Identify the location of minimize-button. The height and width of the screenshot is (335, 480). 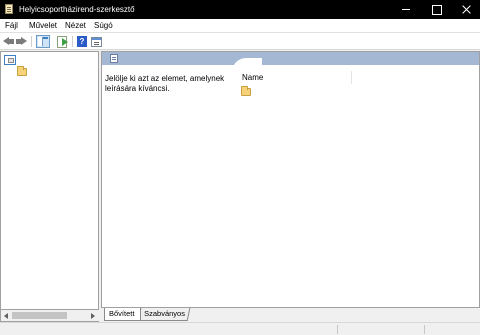
(406, 9).